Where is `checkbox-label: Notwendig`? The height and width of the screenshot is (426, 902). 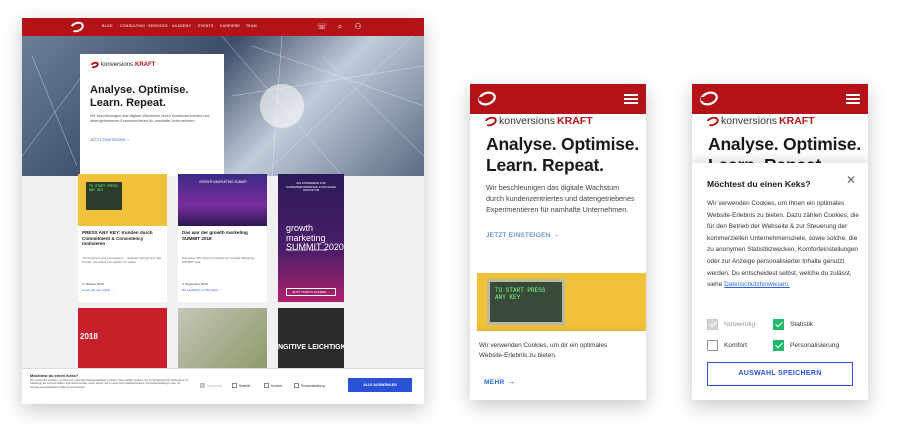
checkbox-label: Notwendig is located at coordinates (215, 385).